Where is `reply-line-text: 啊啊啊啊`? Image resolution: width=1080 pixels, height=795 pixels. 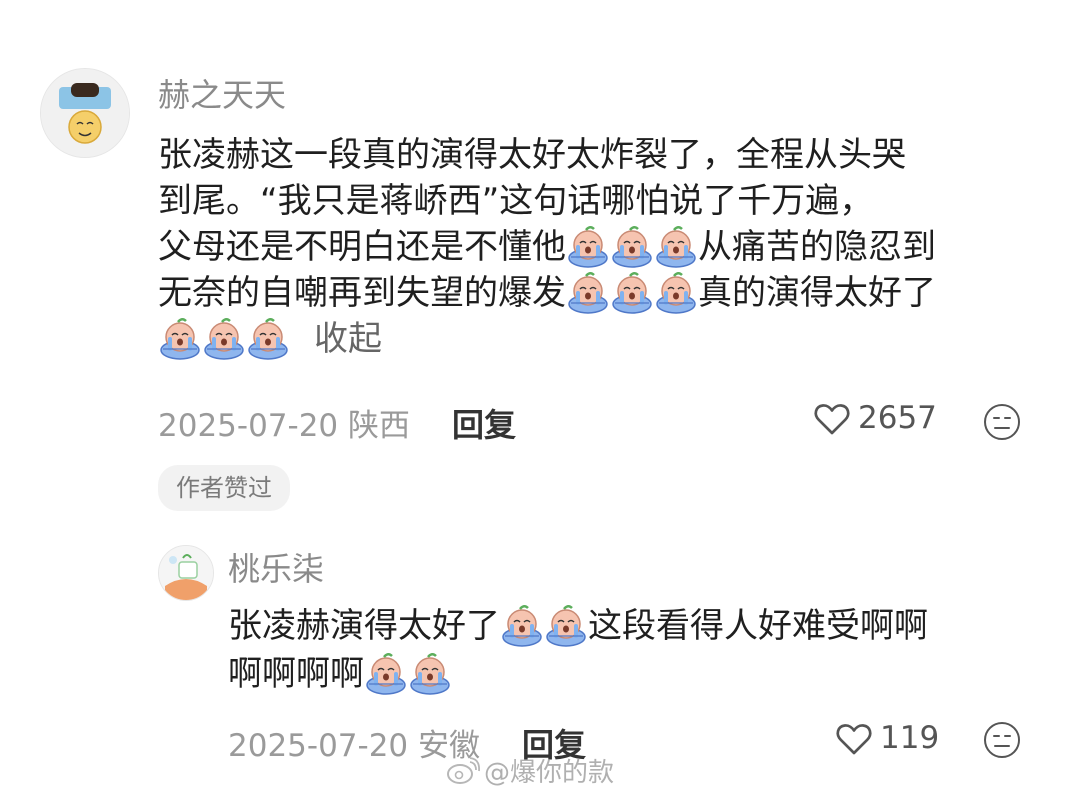
reply-line-text: 啊啊啊啊 is located at coordinates (296, 674).